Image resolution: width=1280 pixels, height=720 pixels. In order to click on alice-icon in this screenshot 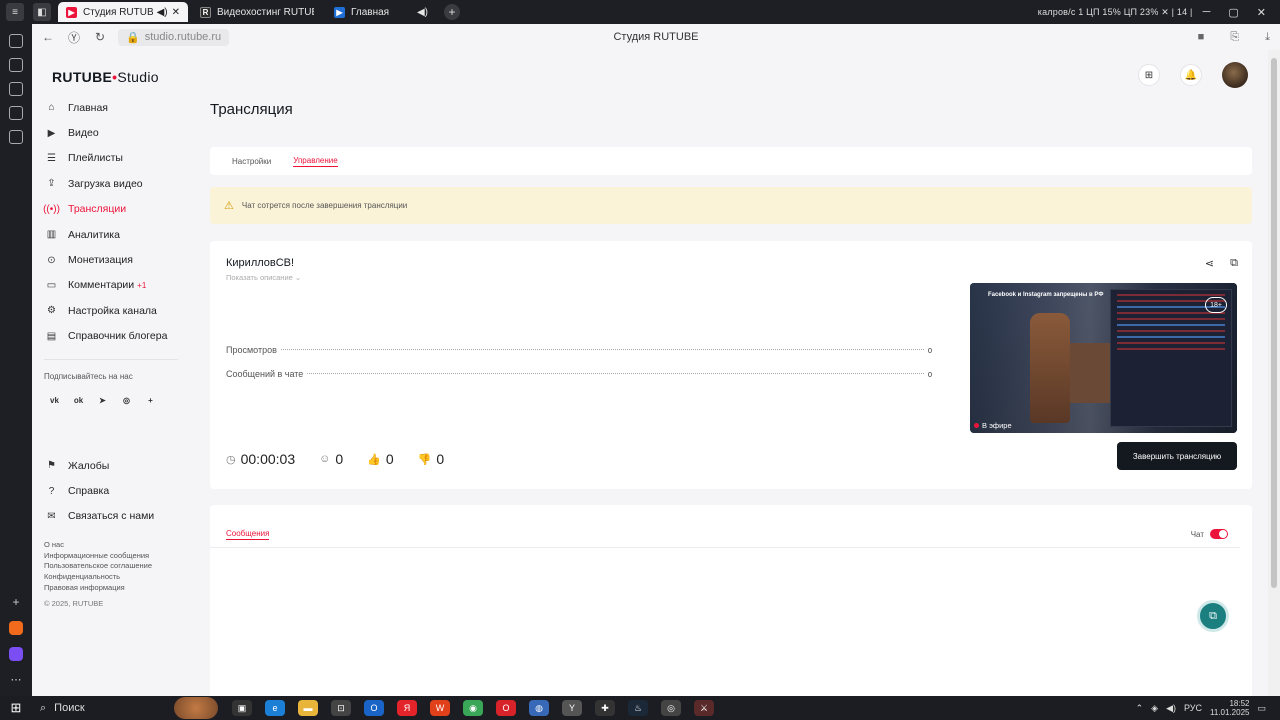, I will do `click(16, 654)`.